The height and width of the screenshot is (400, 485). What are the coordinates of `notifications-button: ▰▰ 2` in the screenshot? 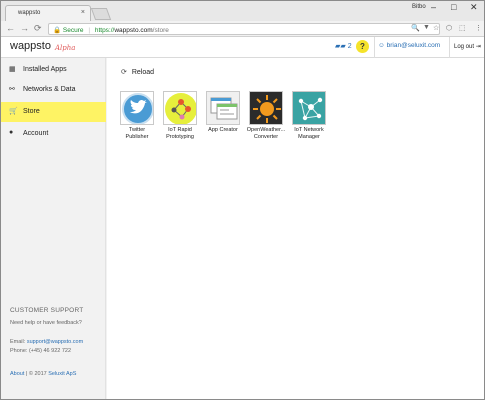 It's located at (343, 46).